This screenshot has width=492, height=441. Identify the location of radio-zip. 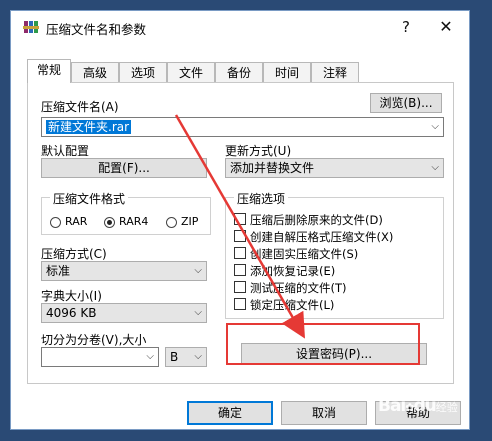
(171, 222).